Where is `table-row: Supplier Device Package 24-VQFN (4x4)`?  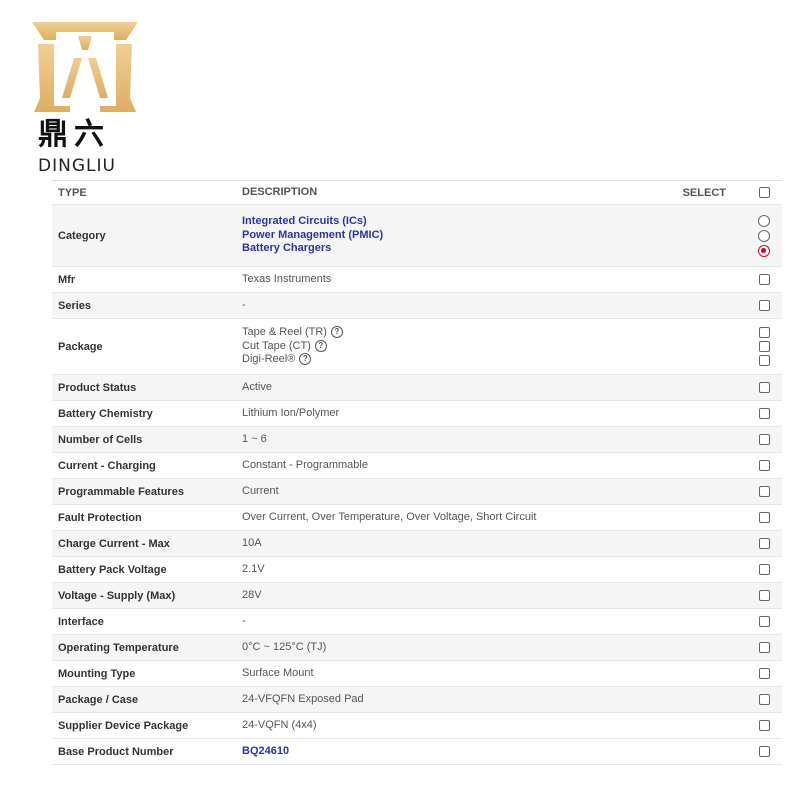
table-row: Supplier Device Package 24-VQFN (4x4) is located at coordinates (417, 726).